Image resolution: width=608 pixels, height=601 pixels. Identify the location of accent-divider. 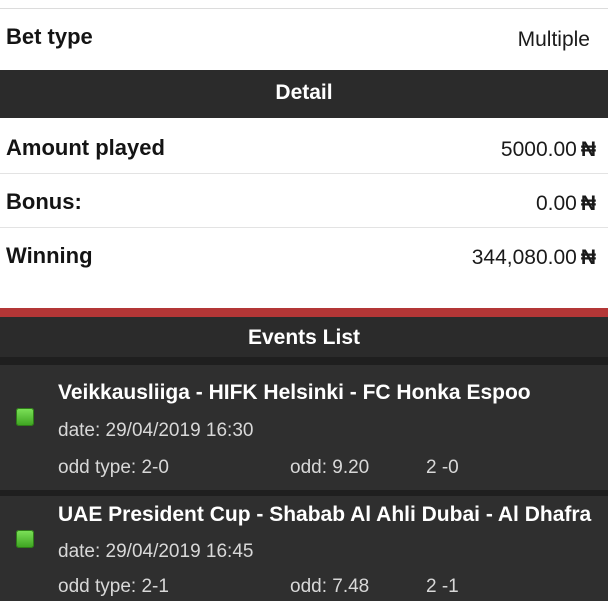
(304, 312).